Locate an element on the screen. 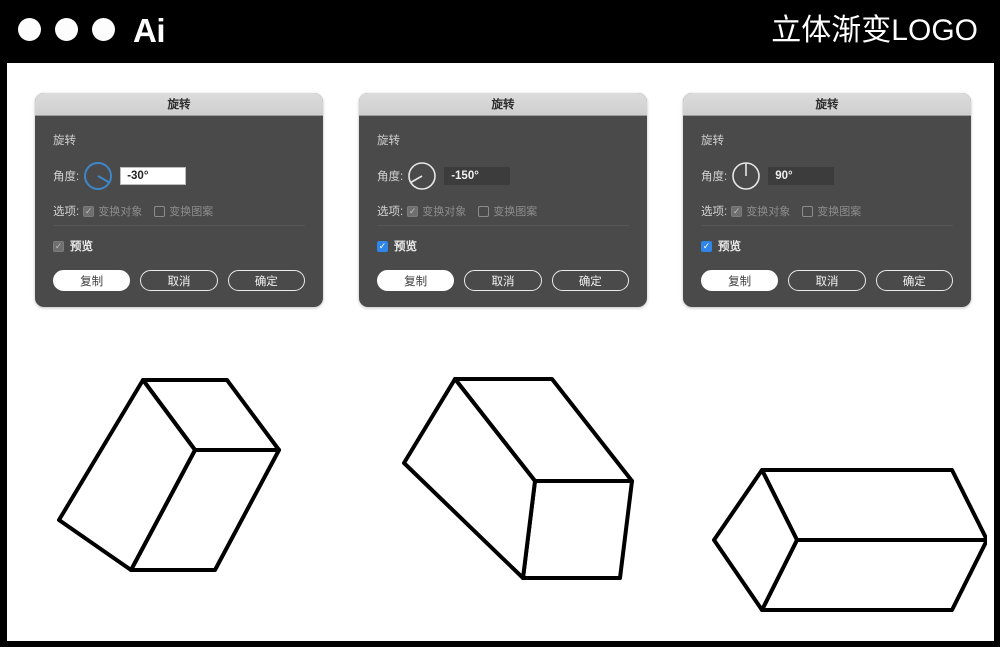  dialog-body: 旋转 角度: -30° 选项: ✓ 变换对象 变换图案 ✓ 预览 is located at coordinates (179, 185).